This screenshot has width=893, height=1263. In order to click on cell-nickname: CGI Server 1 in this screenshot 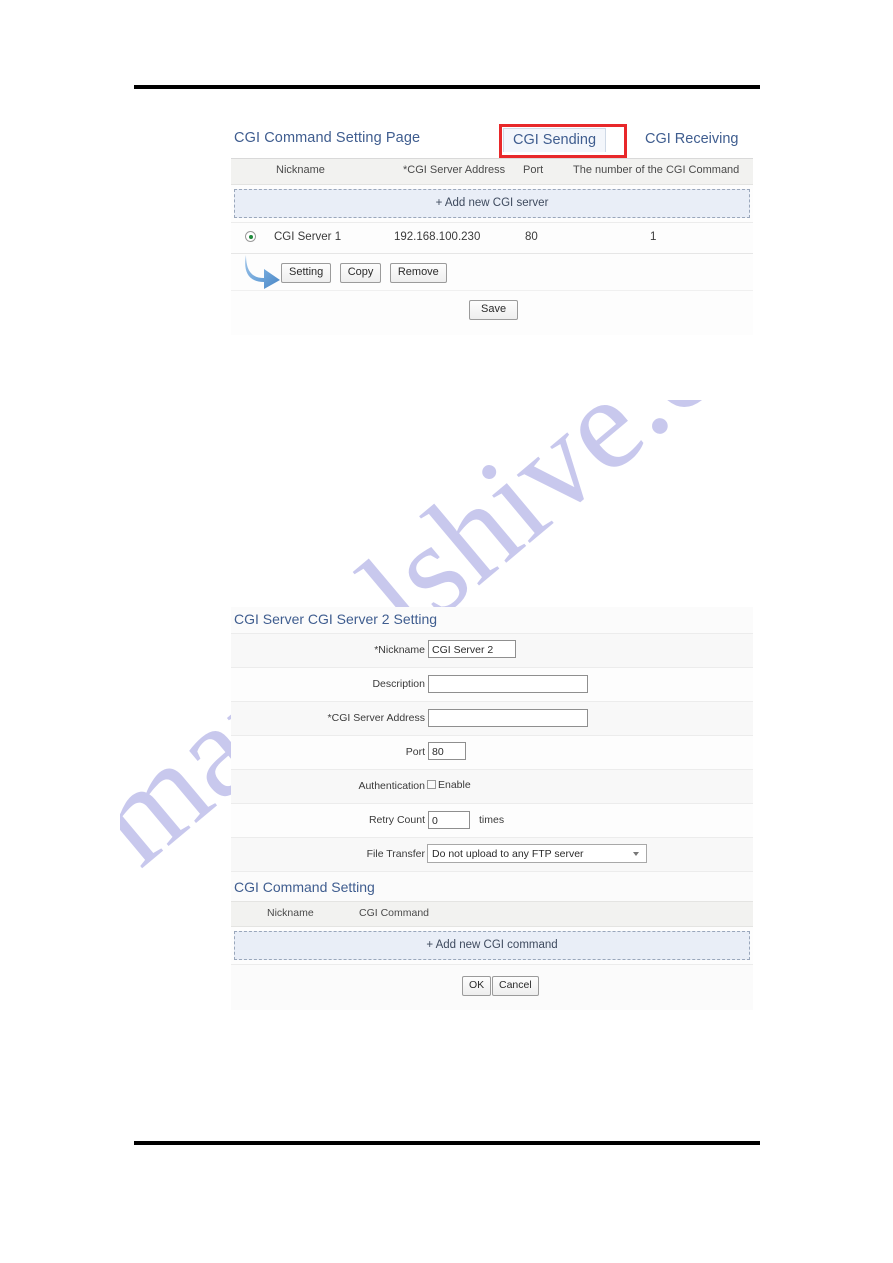, I will do `click(308, 237)`.